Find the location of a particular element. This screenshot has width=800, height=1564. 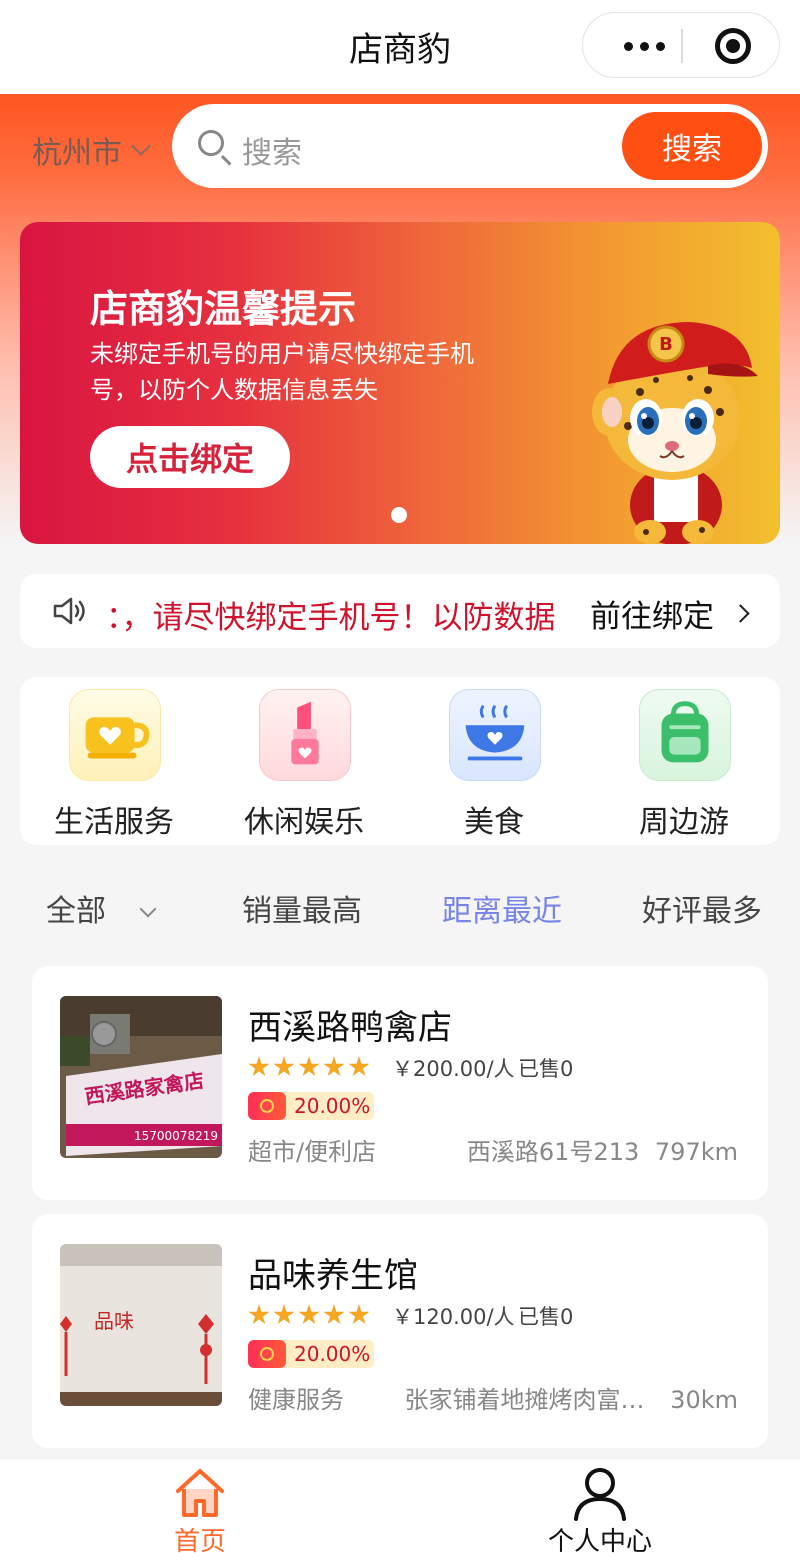

tab-profile: 个人中心 is located at coordinates (600, 1511).